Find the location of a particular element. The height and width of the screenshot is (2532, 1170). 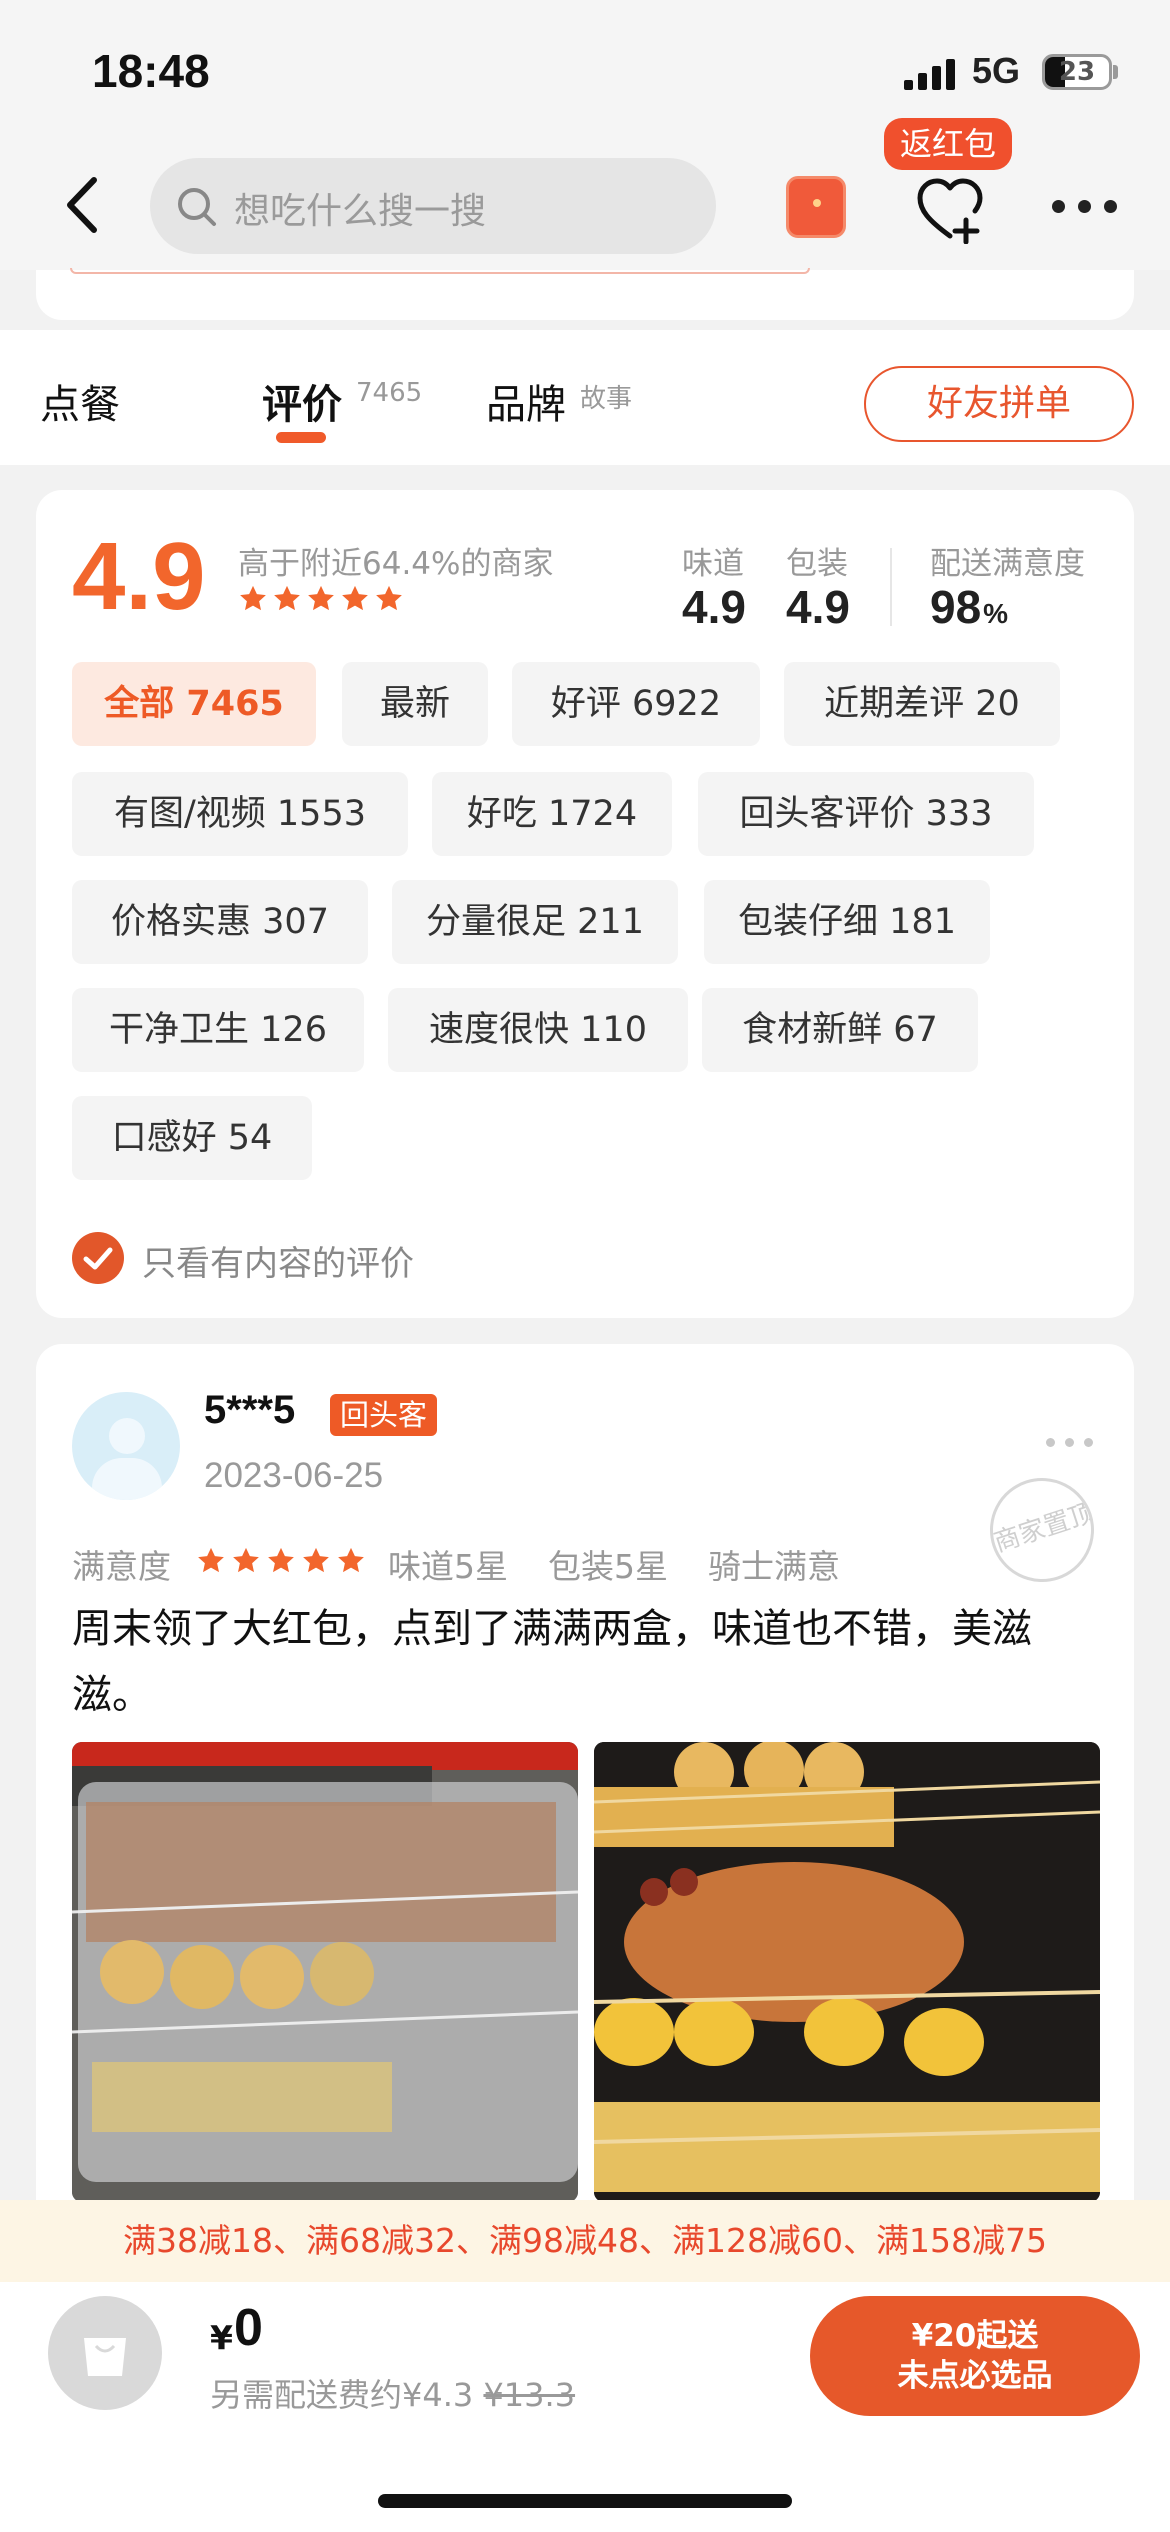

review-taste: 味道5星 is located at coordinates (448, 1566).